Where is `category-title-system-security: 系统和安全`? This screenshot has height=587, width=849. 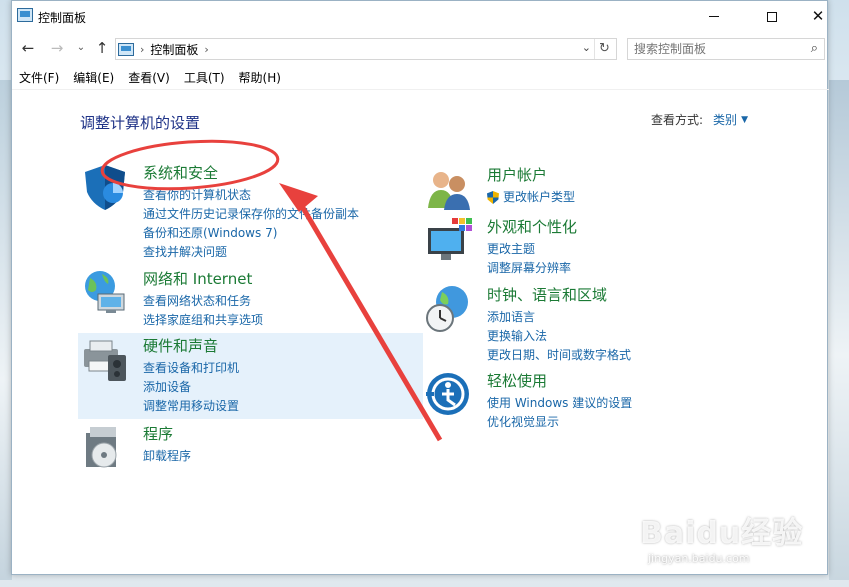 category-title-system-security: 系统和安全 is located at coordinates (180, 172).